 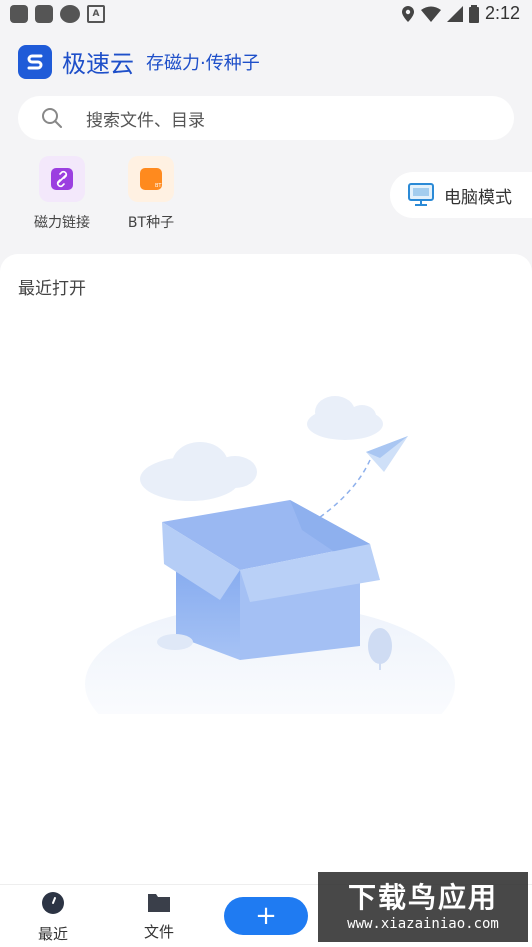 I want to click on bt-torrent-button: BT BT种子, so click(x=151, y=194).